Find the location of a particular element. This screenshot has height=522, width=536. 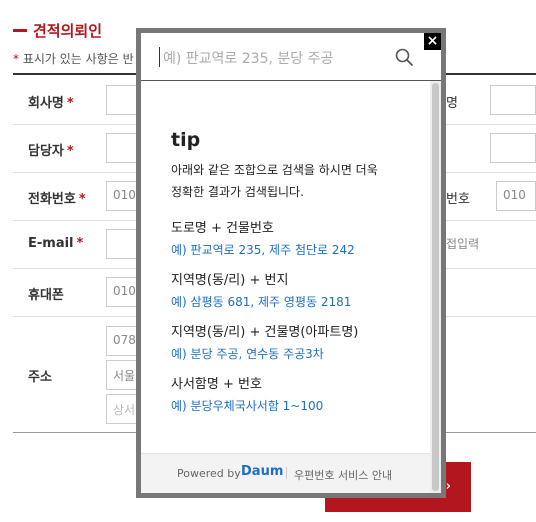

tip-title: tip is located at coordinates (186, 140).